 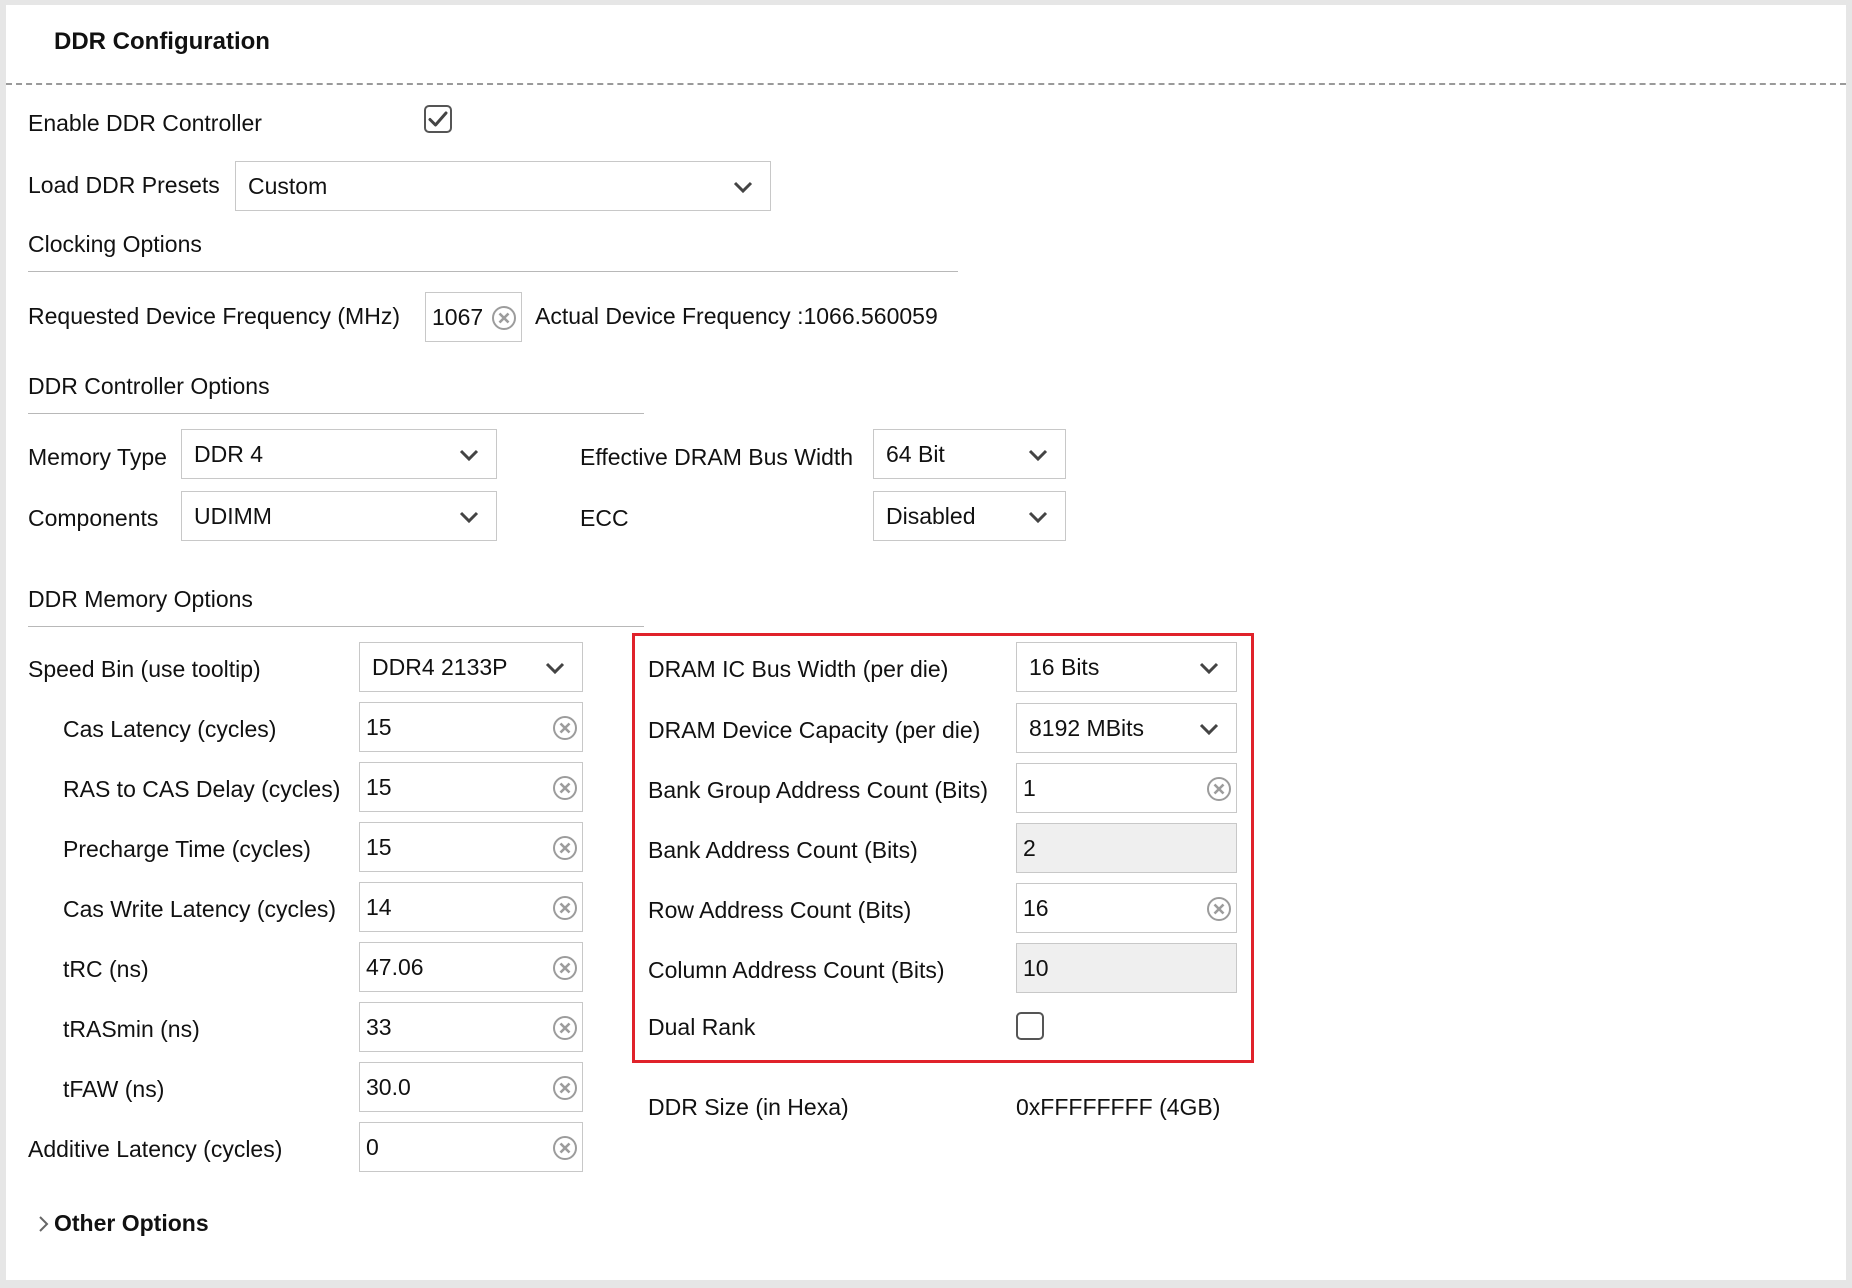 What do you see at coordinates (336, 626) in the screenshot?
I see `memory-divider` at bounding box center [336, 626].